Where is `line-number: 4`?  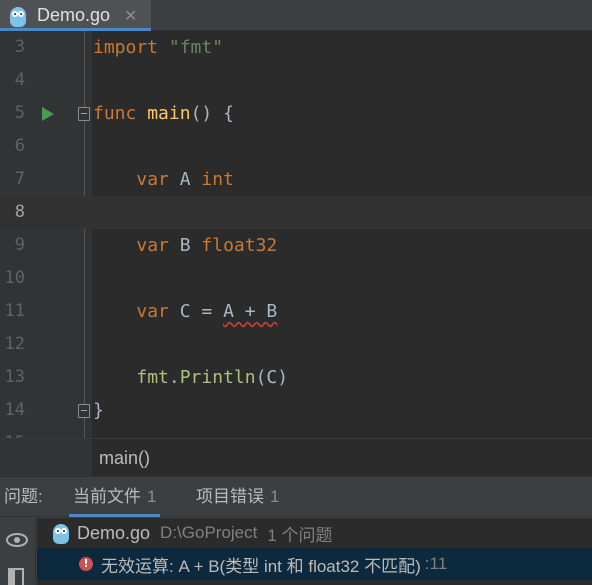
line-number: 4 is located at coordinates (19, 80).